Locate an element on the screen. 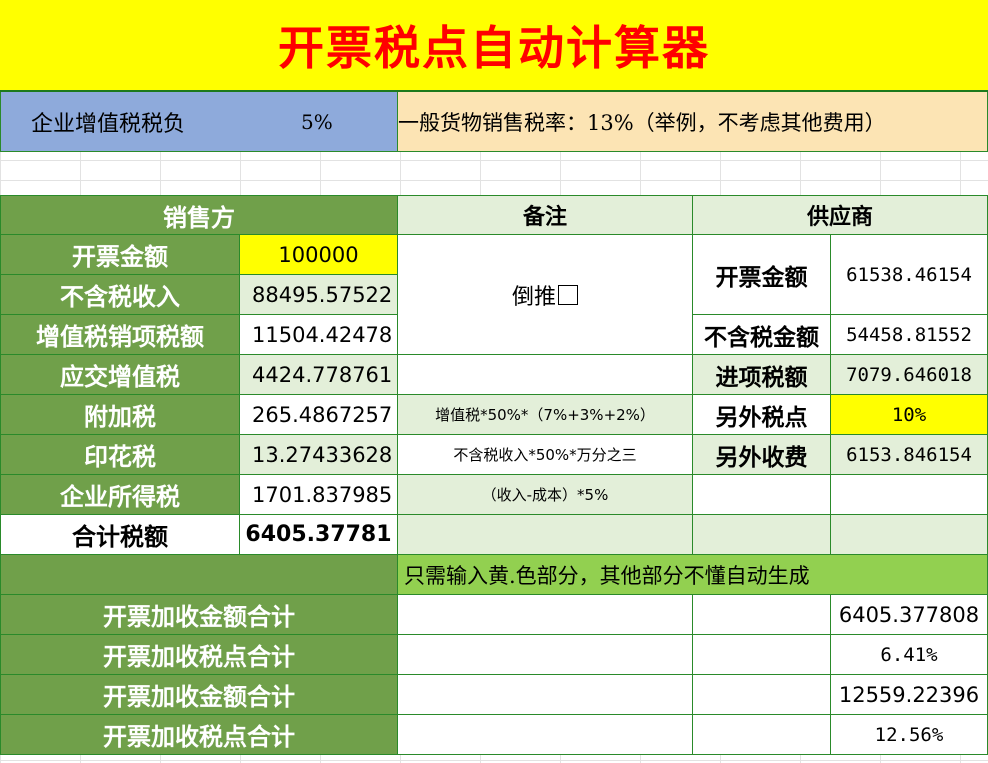 Image resolution: width=988 pixels, height=763 pixels. seller-value: 4424.778761 is located at coordinates (319, 375).